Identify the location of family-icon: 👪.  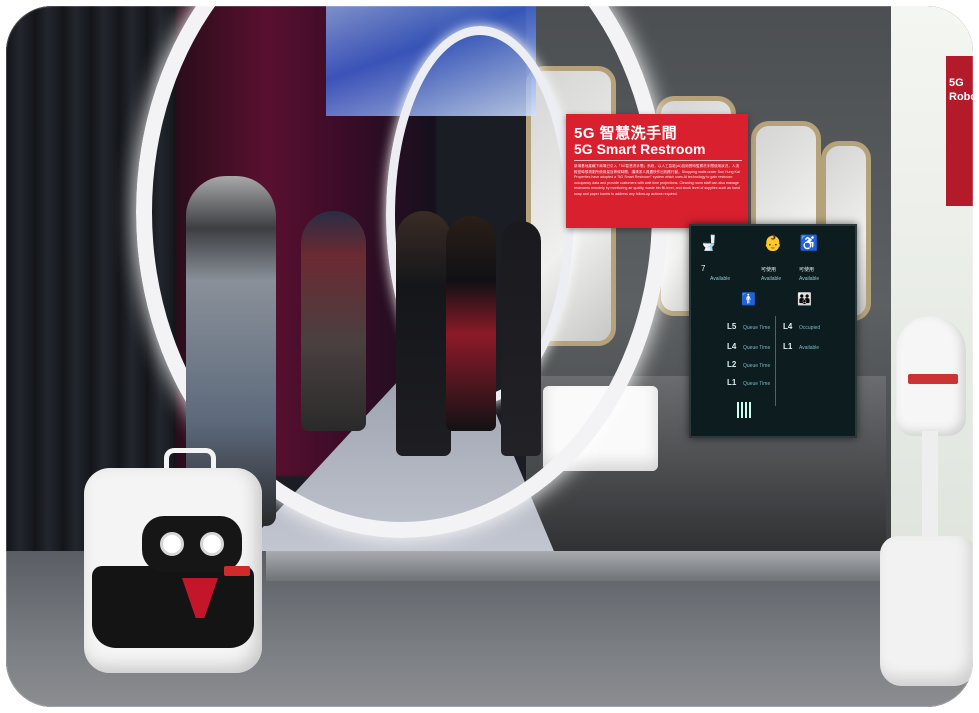
(804, 299).